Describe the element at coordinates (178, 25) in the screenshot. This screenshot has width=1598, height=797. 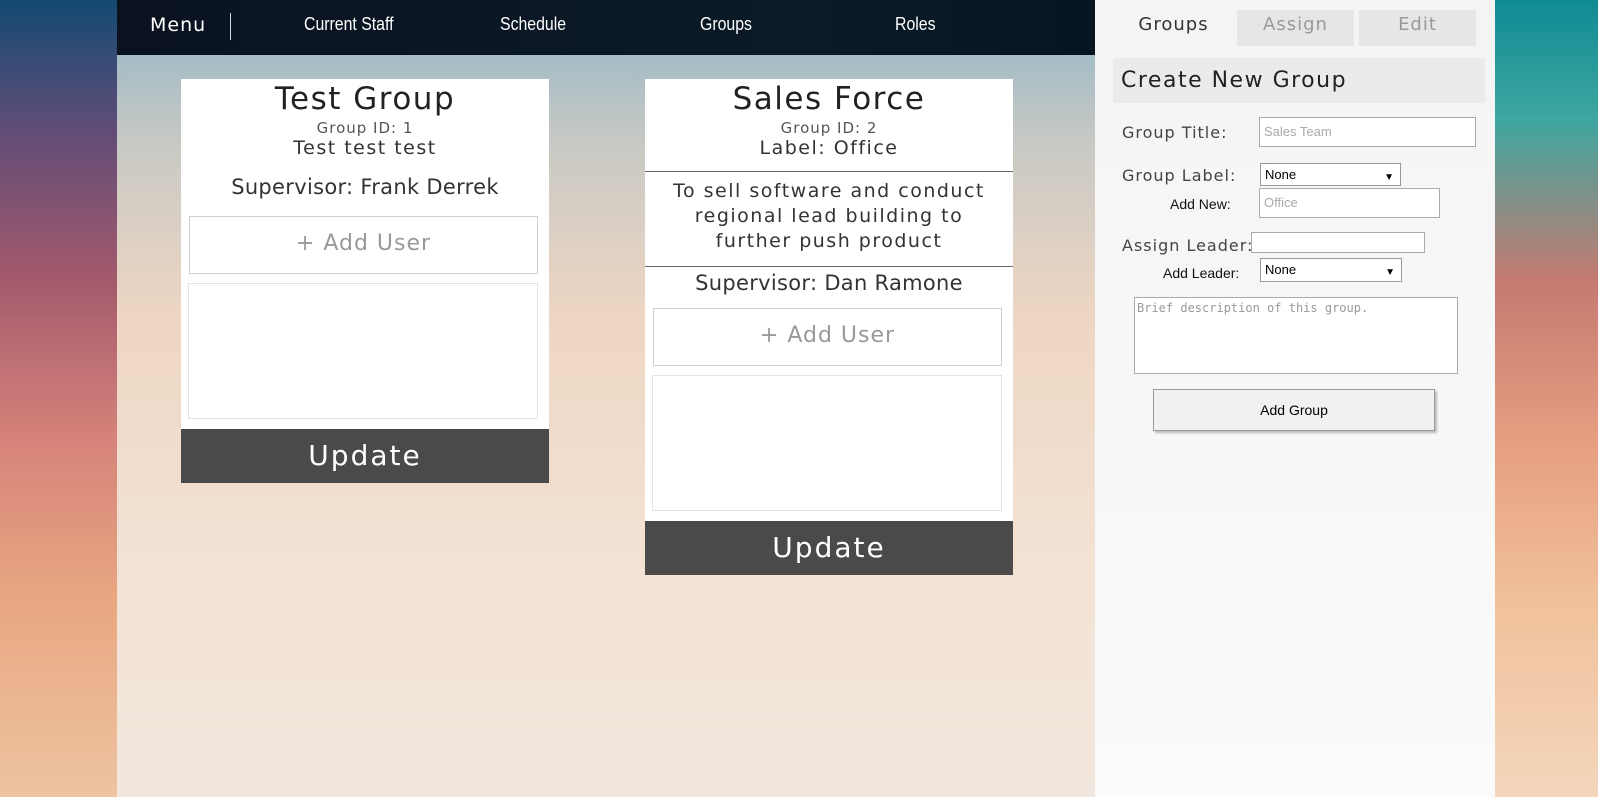
I see `menu-button: Menu` at that location.